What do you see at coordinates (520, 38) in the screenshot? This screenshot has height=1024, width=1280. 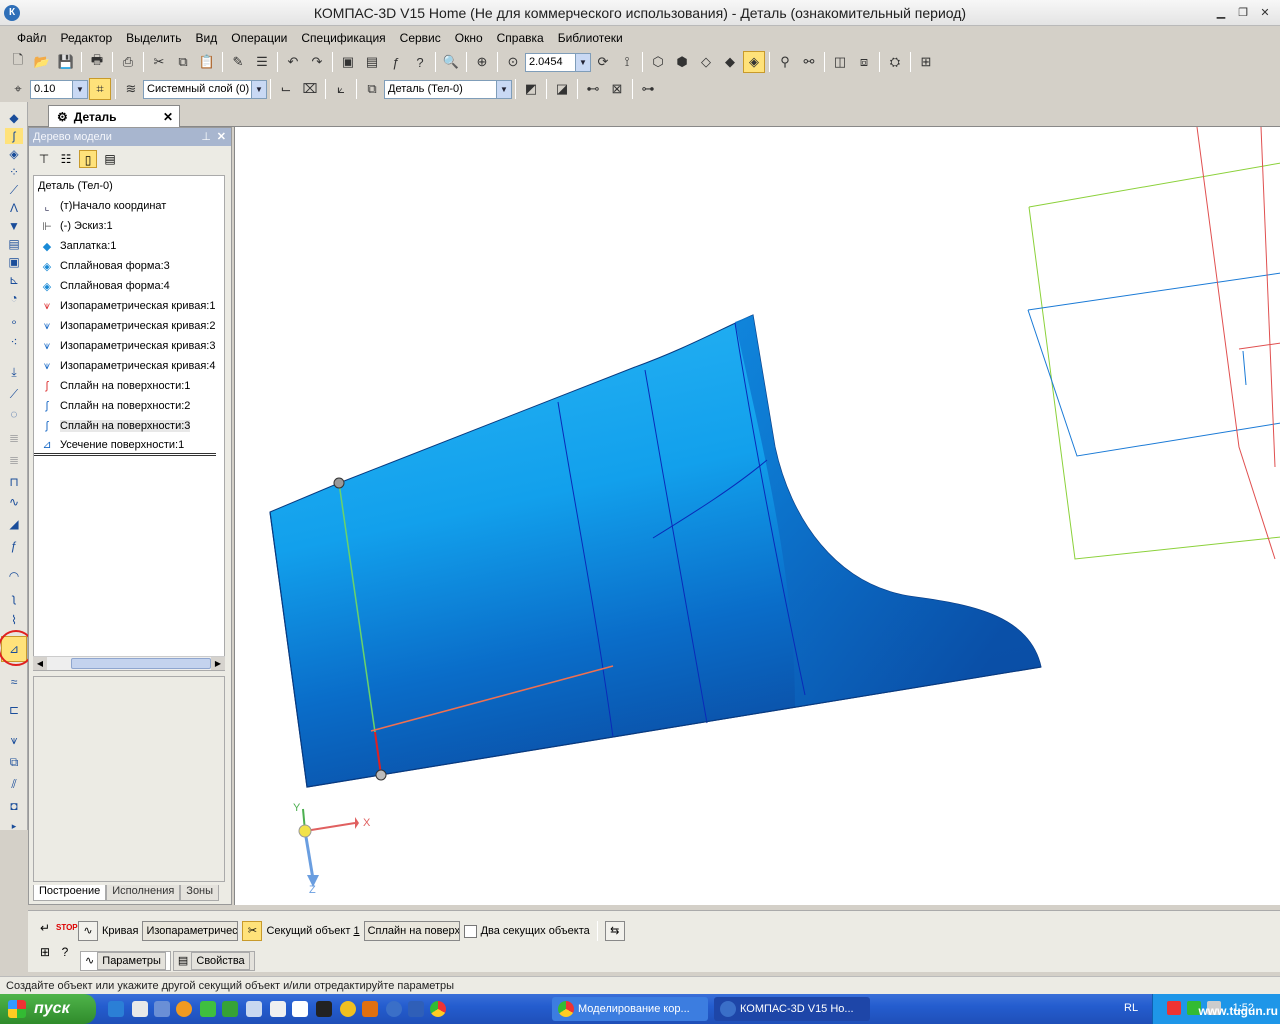 I see `menu-help: Справка` at bounding box center [520, 38].